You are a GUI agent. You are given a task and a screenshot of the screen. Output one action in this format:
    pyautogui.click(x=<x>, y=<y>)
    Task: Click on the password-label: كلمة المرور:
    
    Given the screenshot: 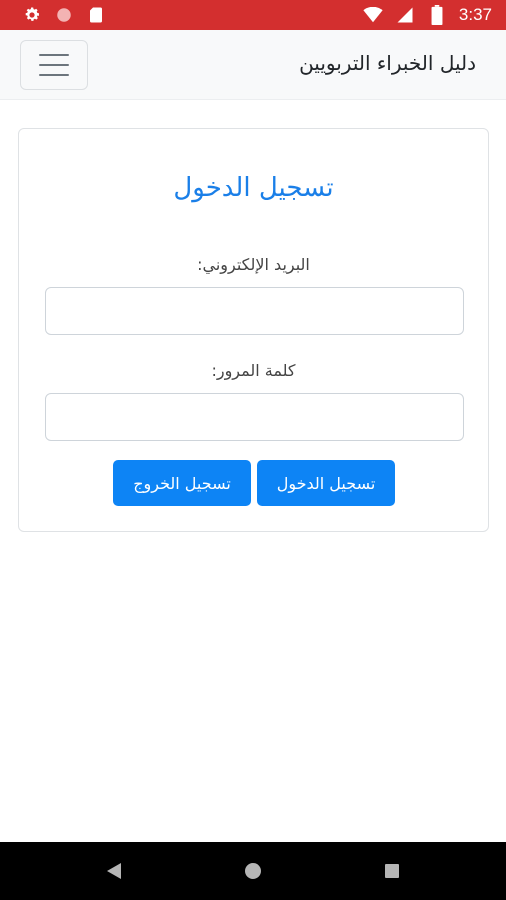 What is the action you would take?
    pyautogui.click(x=253, y=370)
    